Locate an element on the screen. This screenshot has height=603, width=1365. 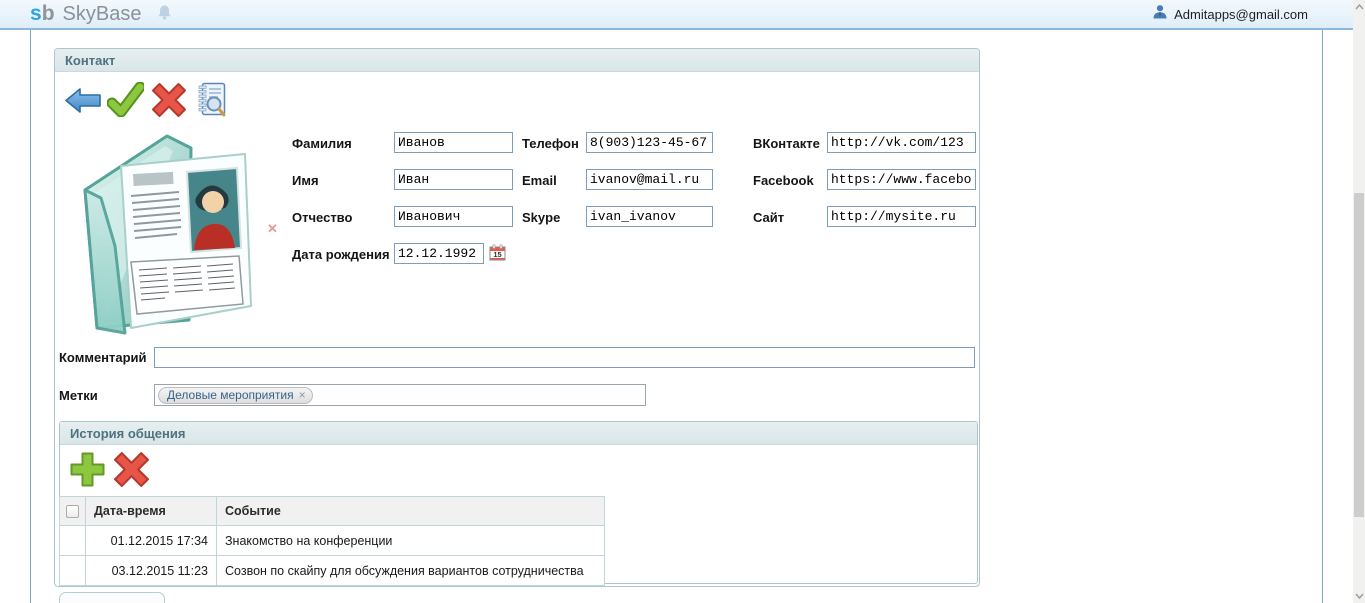
back-button is located at coordinates (83, 103).